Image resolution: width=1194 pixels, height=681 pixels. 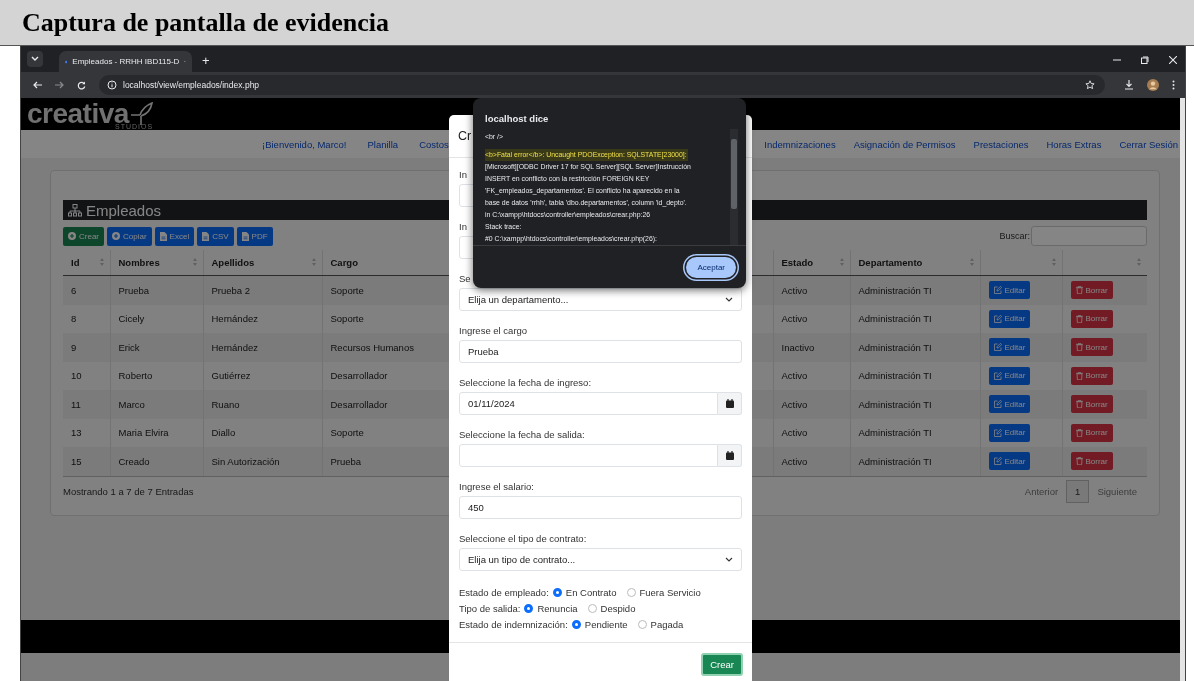 What do you see at coordinates (557, 608) in the screenshot?
I see `radio-label: Renuncia` at bounding box center [557, 608].